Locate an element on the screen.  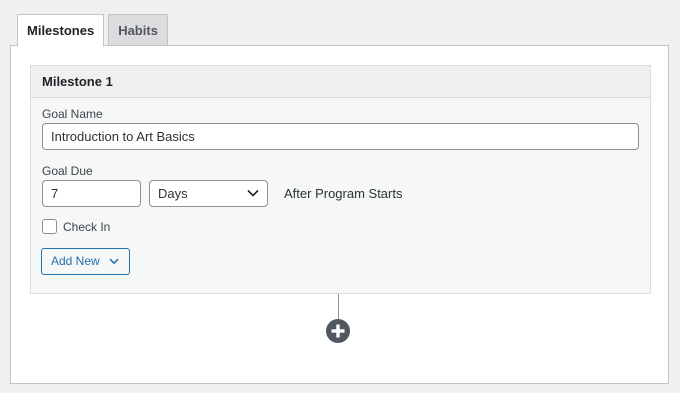
tab-bar: Milestones Habits is located at coordinates (94, 30).